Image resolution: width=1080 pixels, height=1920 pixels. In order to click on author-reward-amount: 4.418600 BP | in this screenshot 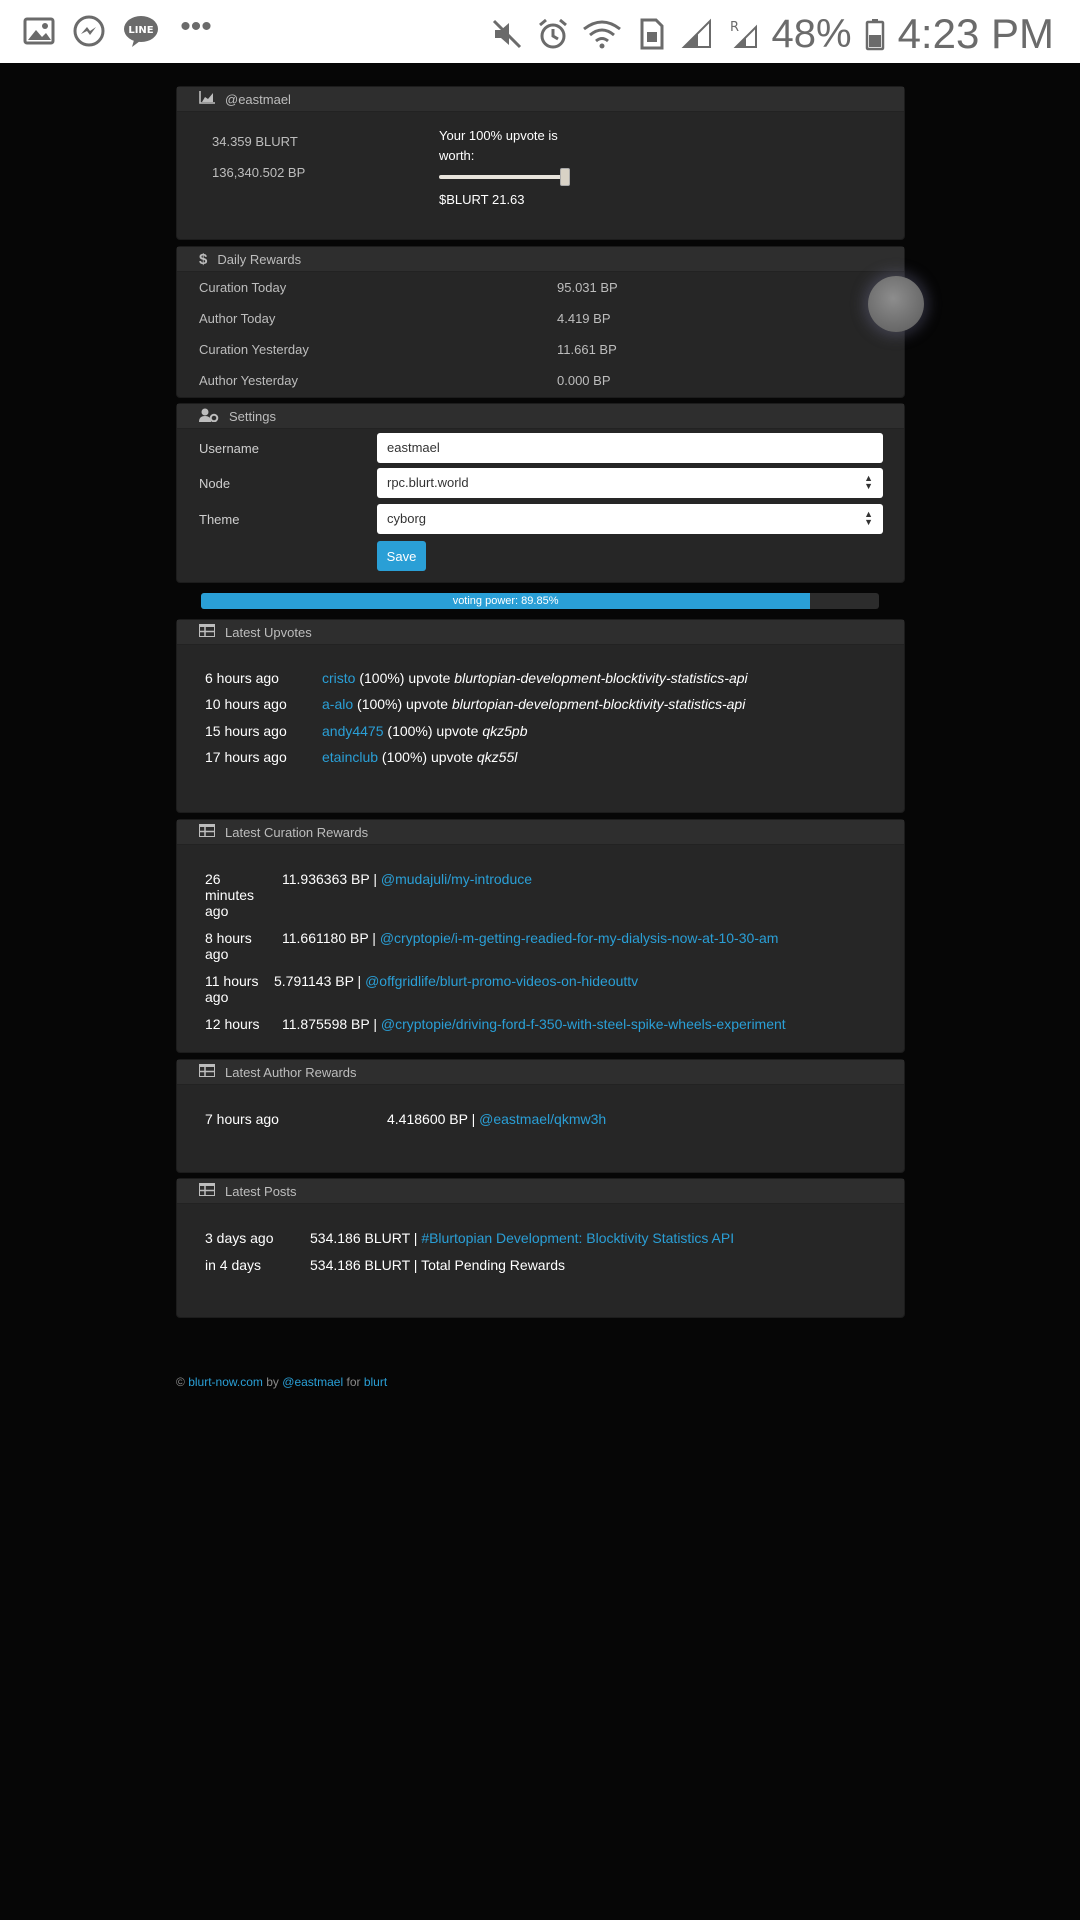, I will do `click(433, 1119)`.